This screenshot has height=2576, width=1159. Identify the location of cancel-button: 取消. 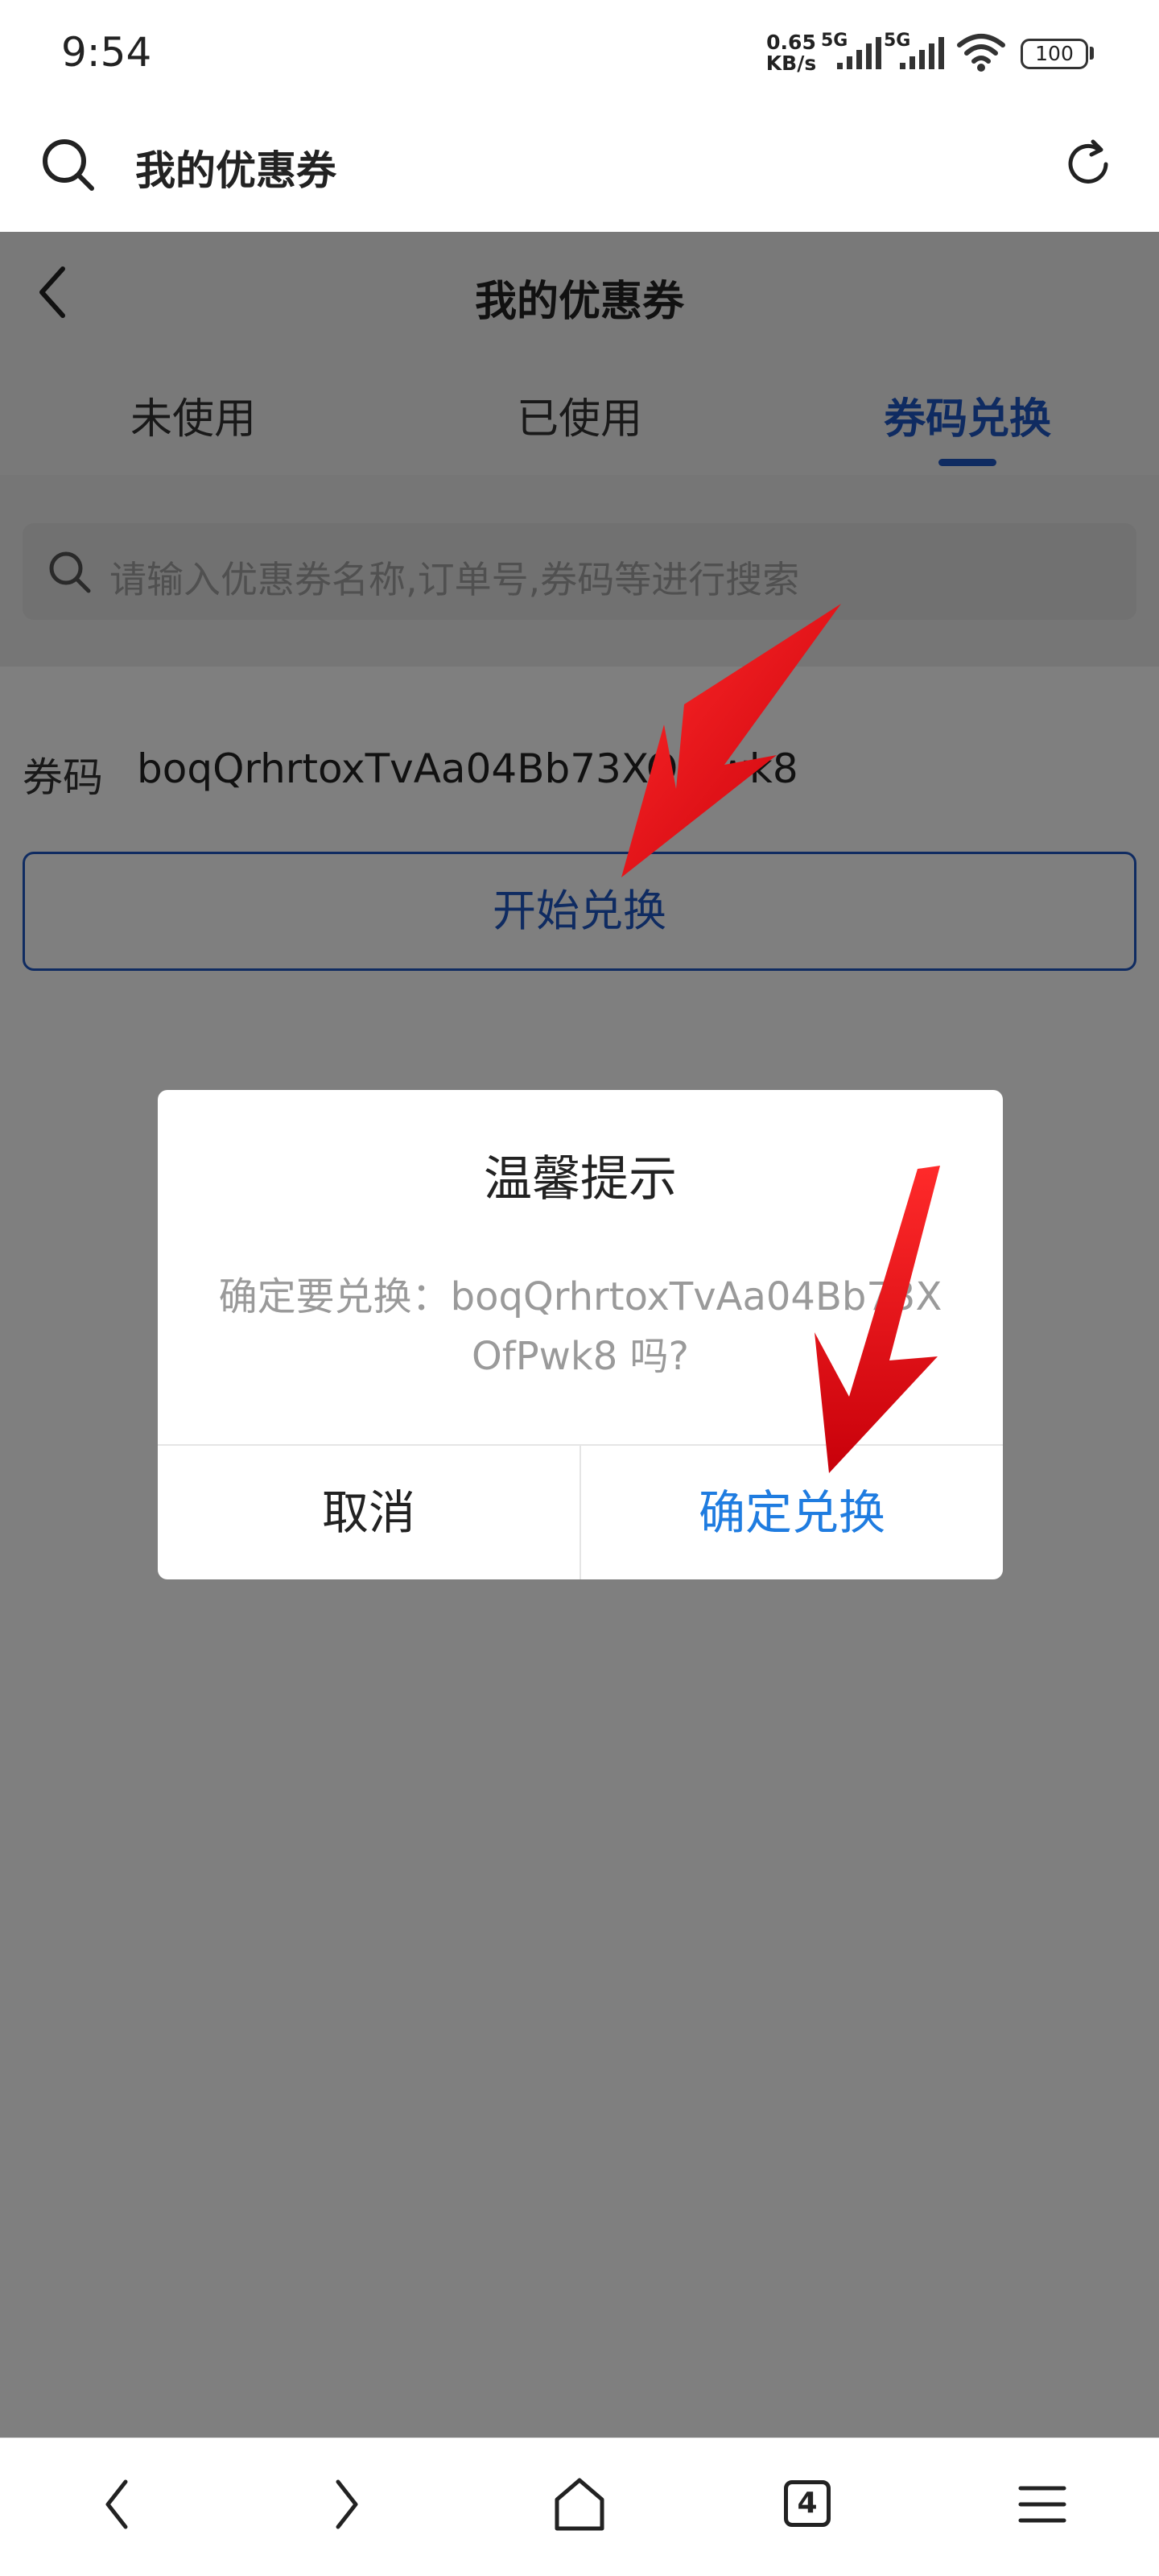
(369, 1512).